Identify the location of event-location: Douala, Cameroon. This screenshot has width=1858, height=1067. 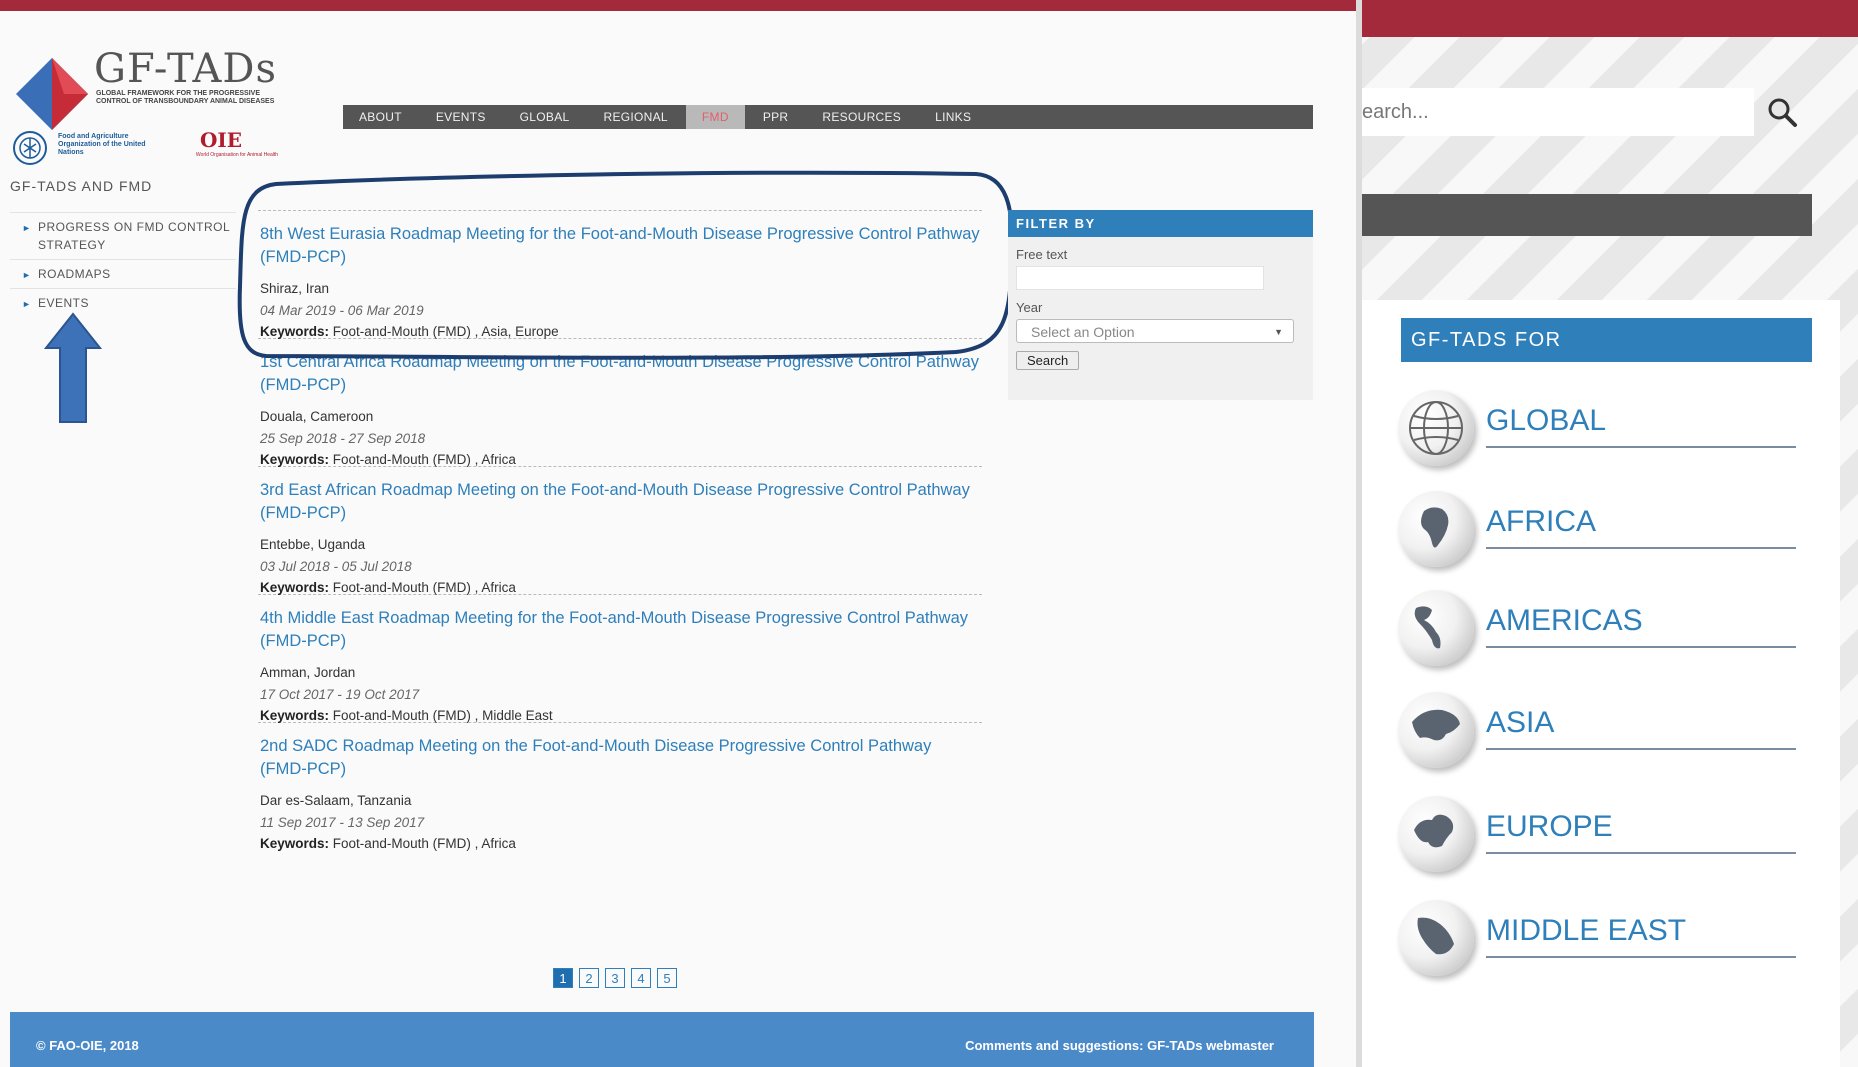
(317, 416).